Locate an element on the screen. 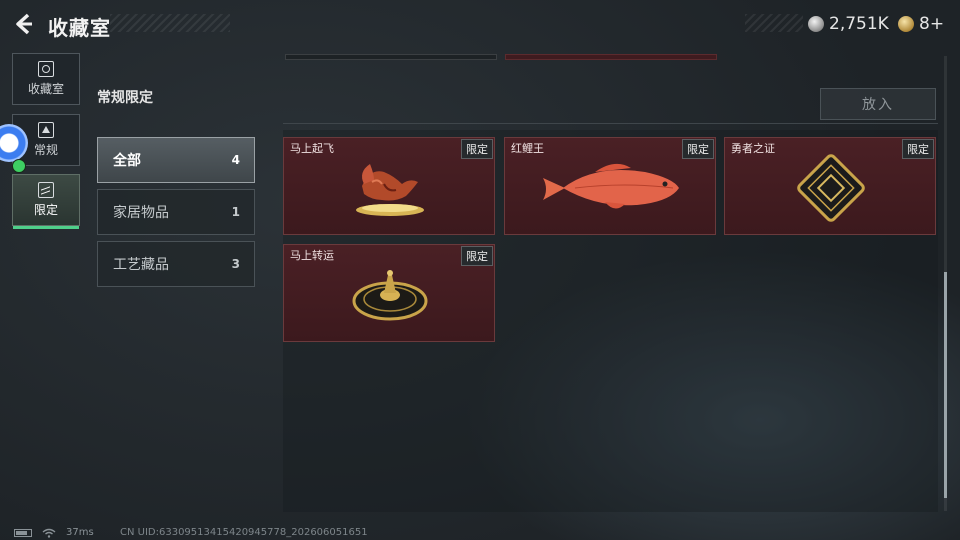 The height and width of the screenshot is (540, 960). gold-currency: 8+ is located at coordinates (921, 24).